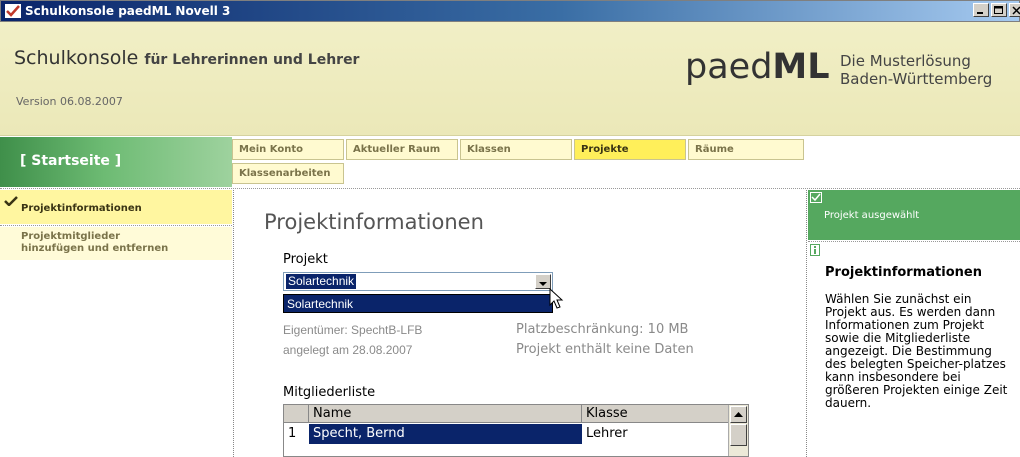  Describe the element at coordinates (348, 350) in the screenshot. I see `created-text: angelegt am 28.08.2007` at that location.